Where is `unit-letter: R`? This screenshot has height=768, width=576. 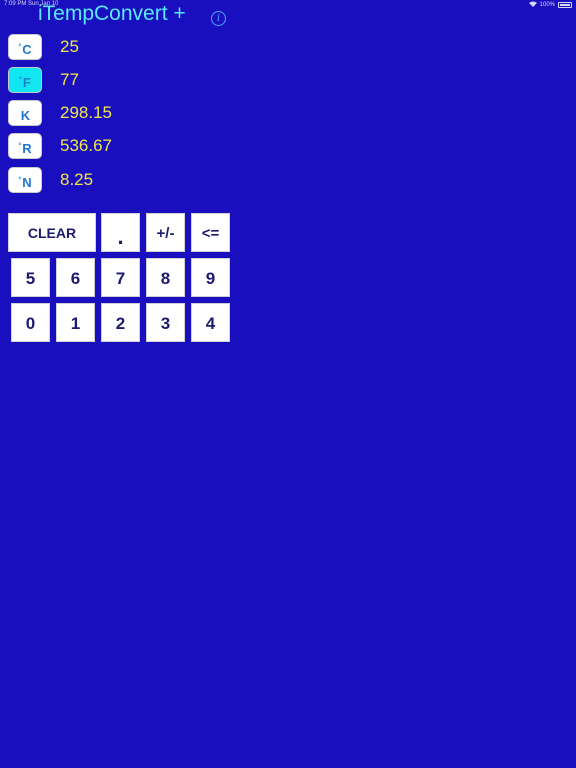
unit-letter: R is located at coordinates (27, 148).